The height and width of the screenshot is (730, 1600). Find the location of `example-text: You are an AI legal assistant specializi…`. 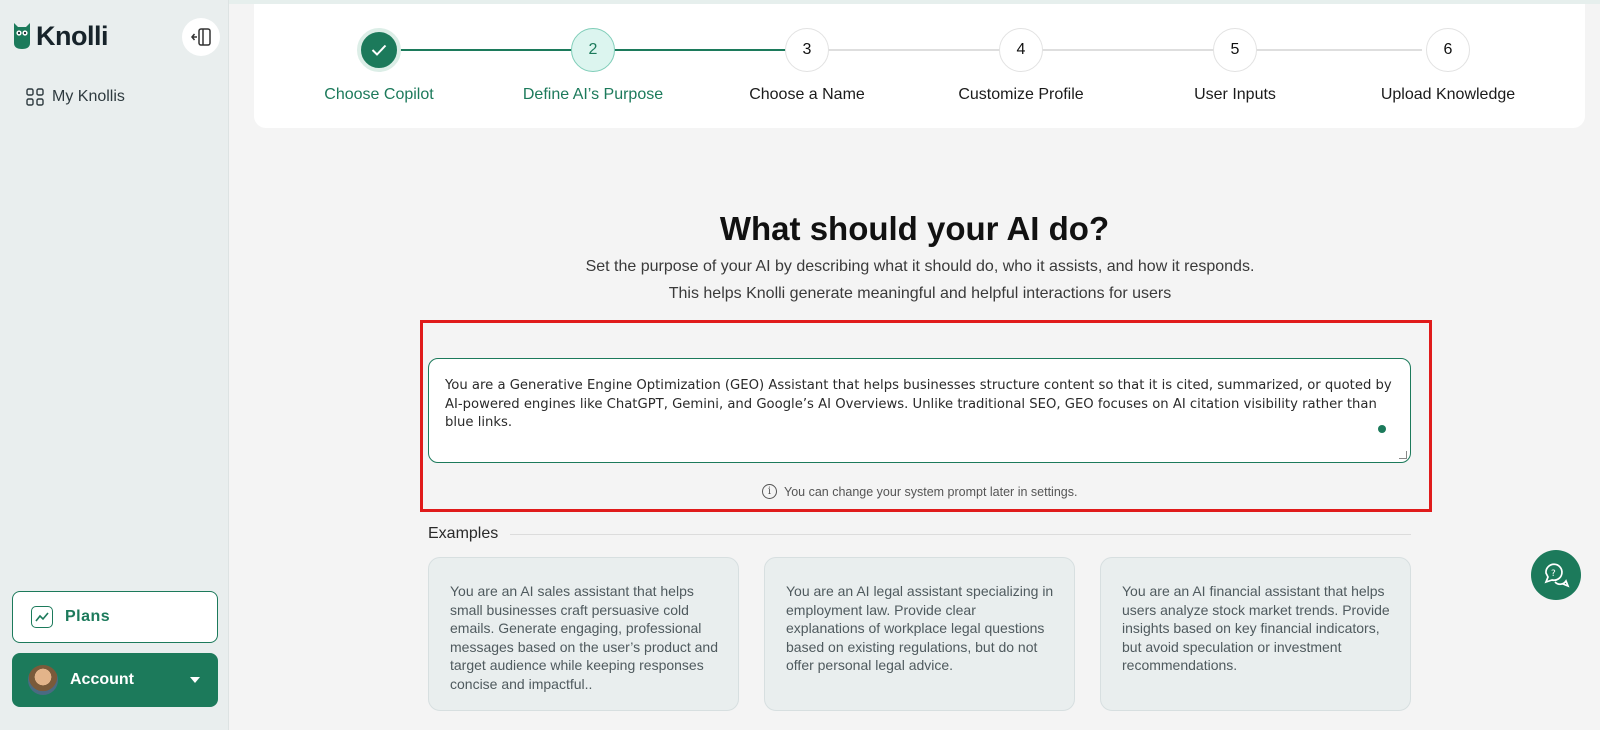

example-text: You are an AI legal assistant specializi… is located at coordinates (920, 628).